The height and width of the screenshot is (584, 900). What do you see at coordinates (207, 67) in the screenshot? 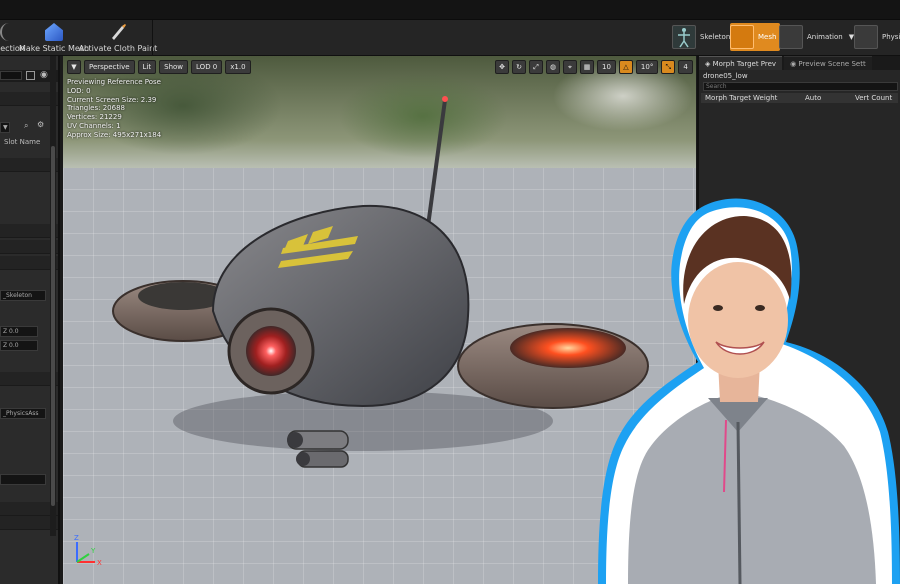
I see `lod-button: LOD 0` at bounding box center [207, 67].